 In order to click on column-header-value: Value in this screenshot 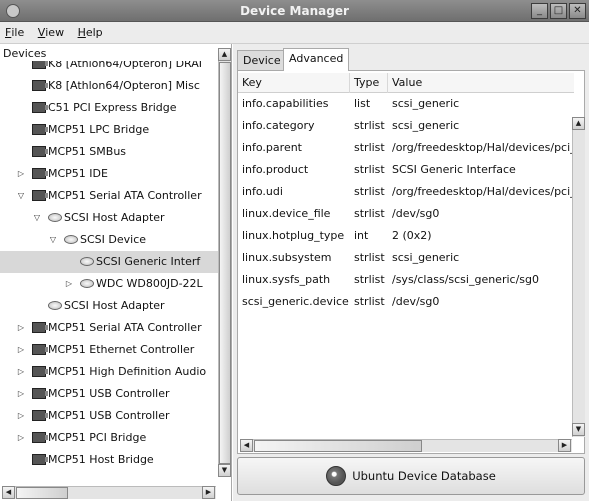, I will do `click(481, 83)`.